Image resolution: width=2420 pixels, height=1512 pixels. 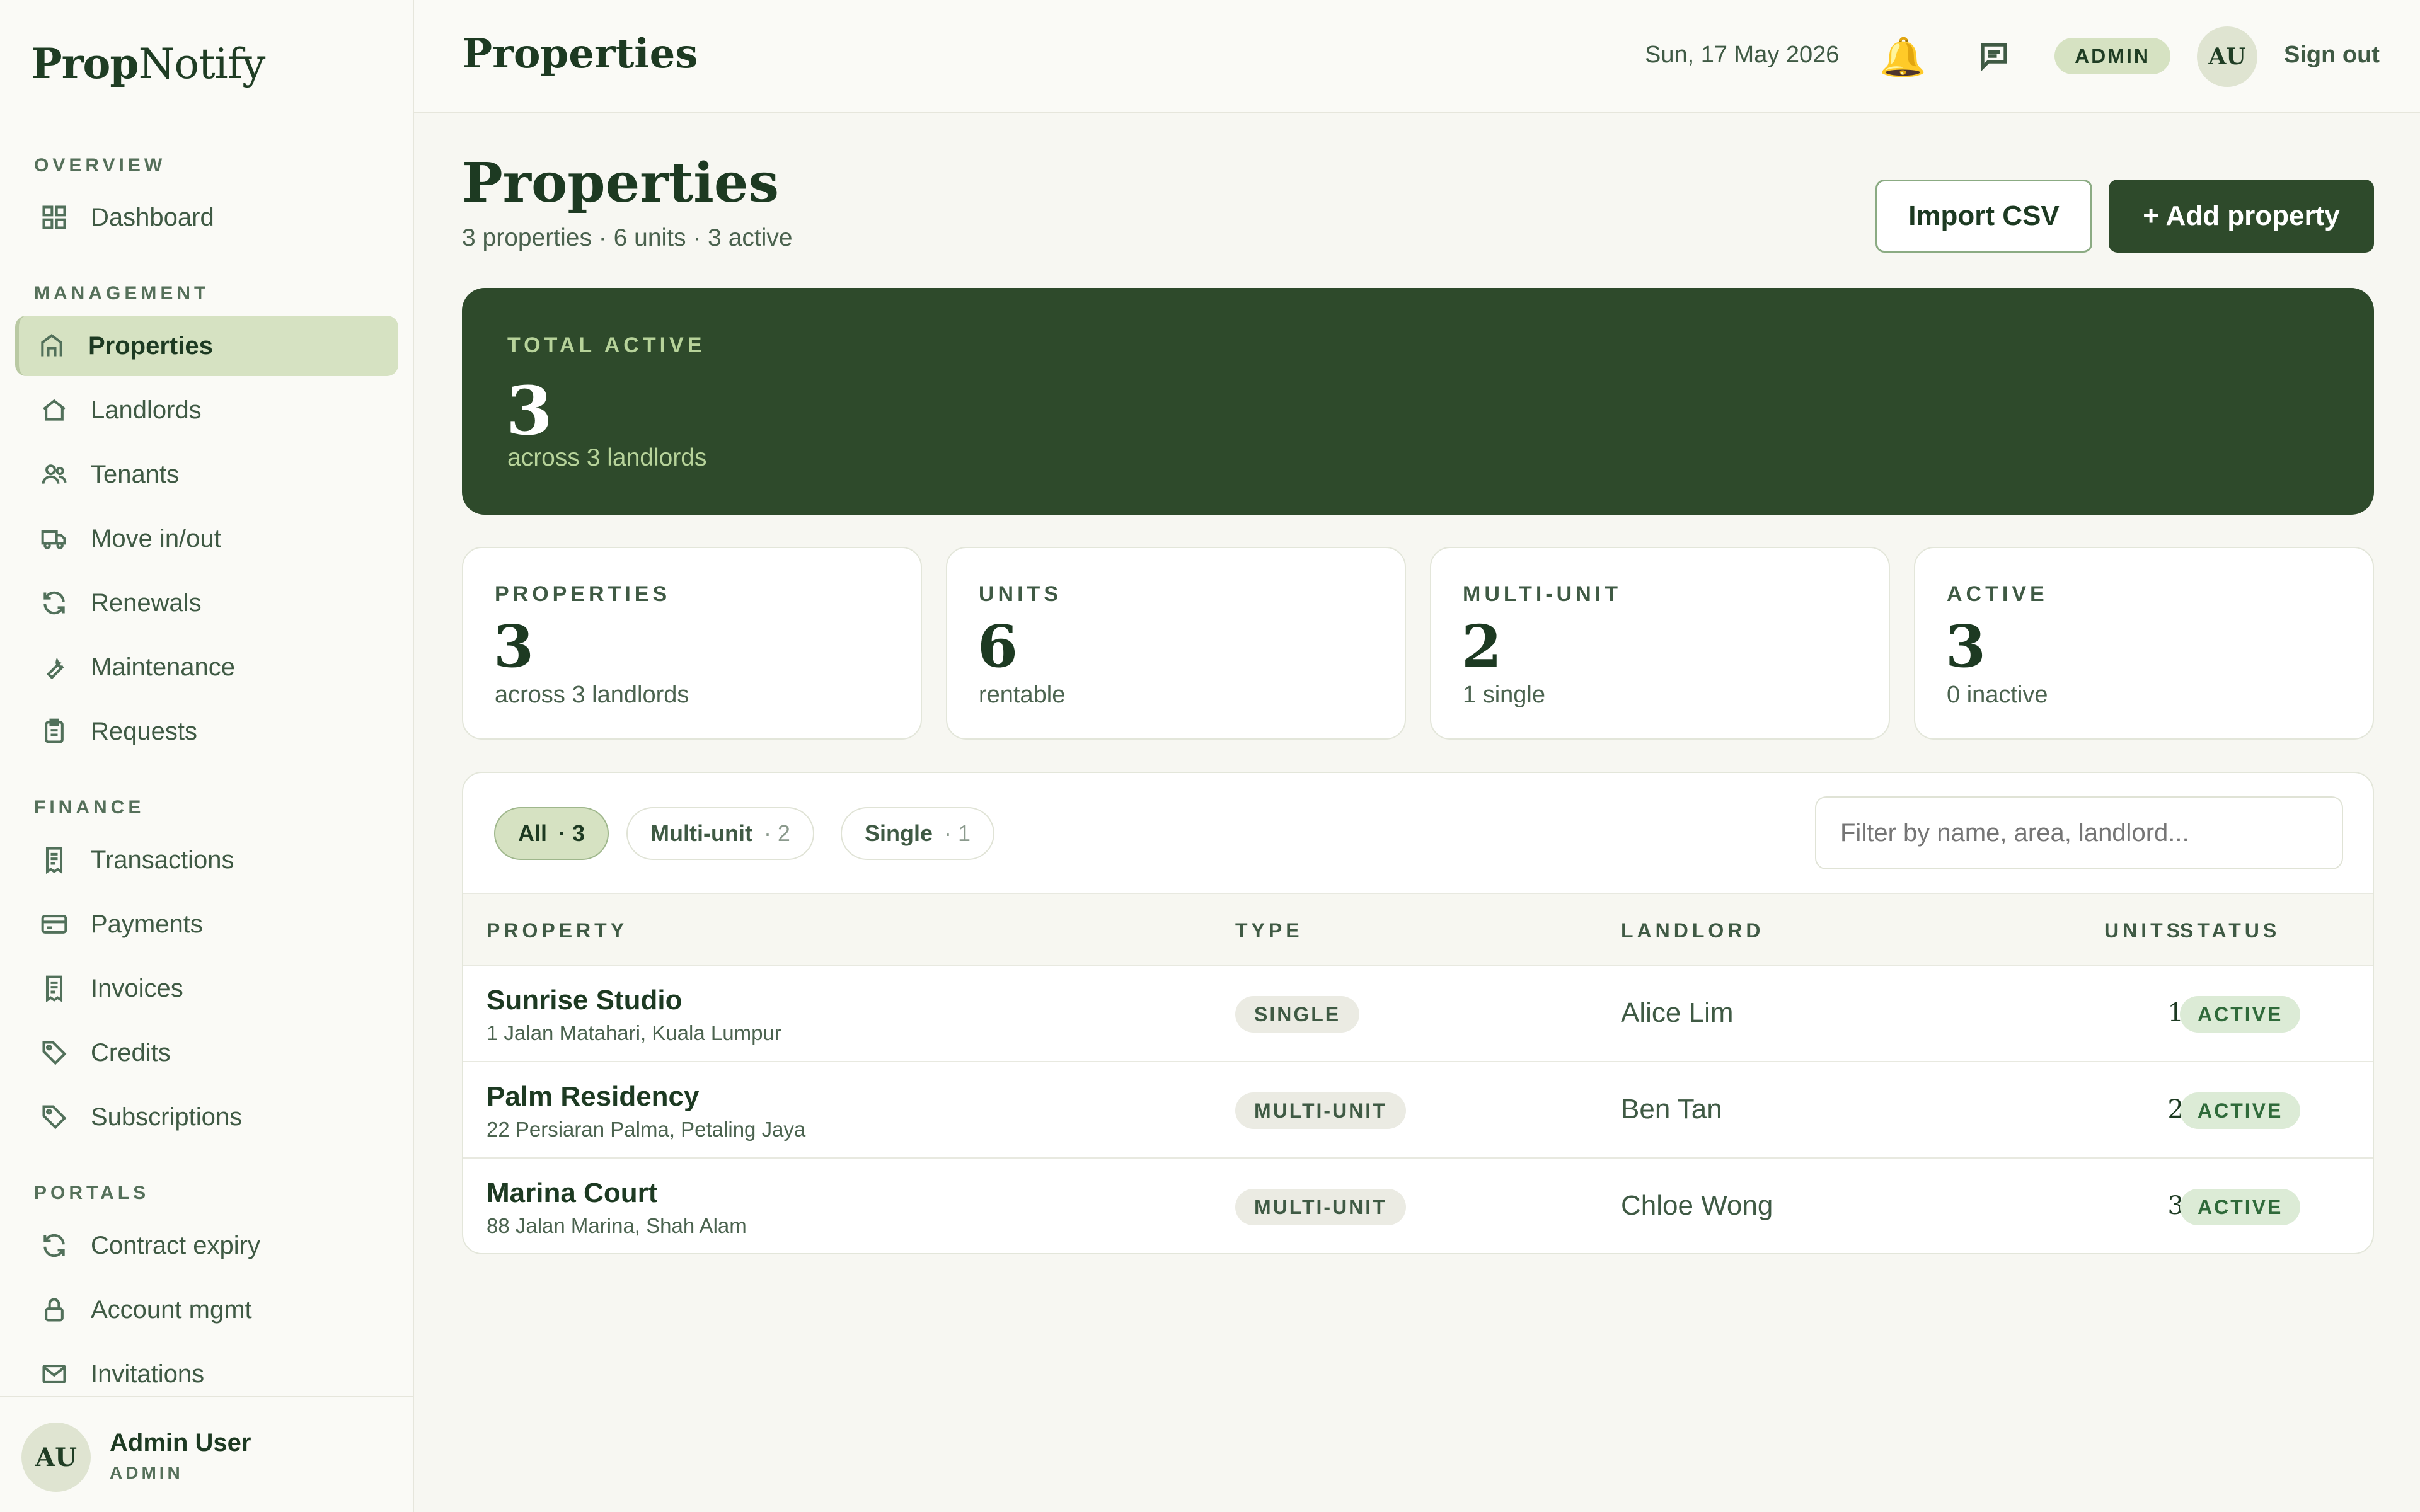 I want to click on table-header: PROPERTY TYPE LANDLORD UNITS STATUS, so click(x=1418, y=929).